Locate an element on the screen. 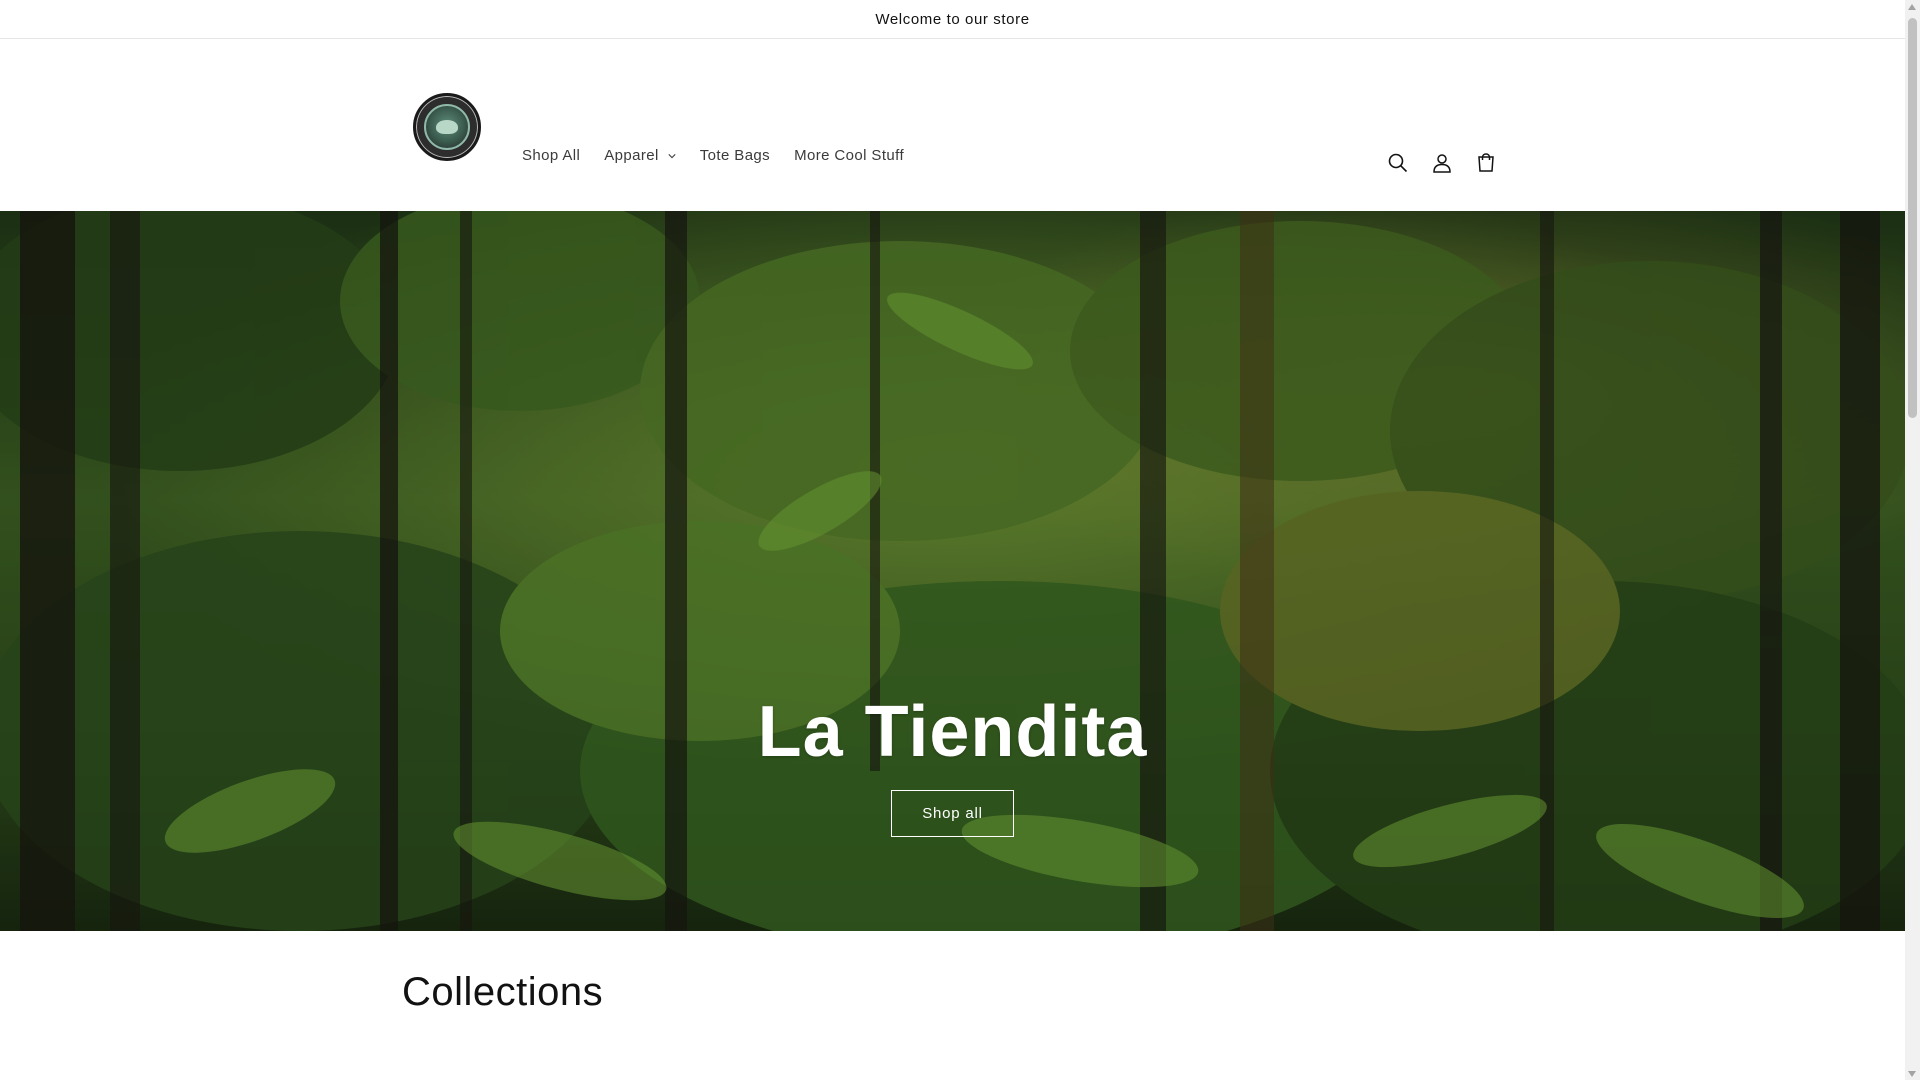  logo-emblem is located at coordinates (447, 127).